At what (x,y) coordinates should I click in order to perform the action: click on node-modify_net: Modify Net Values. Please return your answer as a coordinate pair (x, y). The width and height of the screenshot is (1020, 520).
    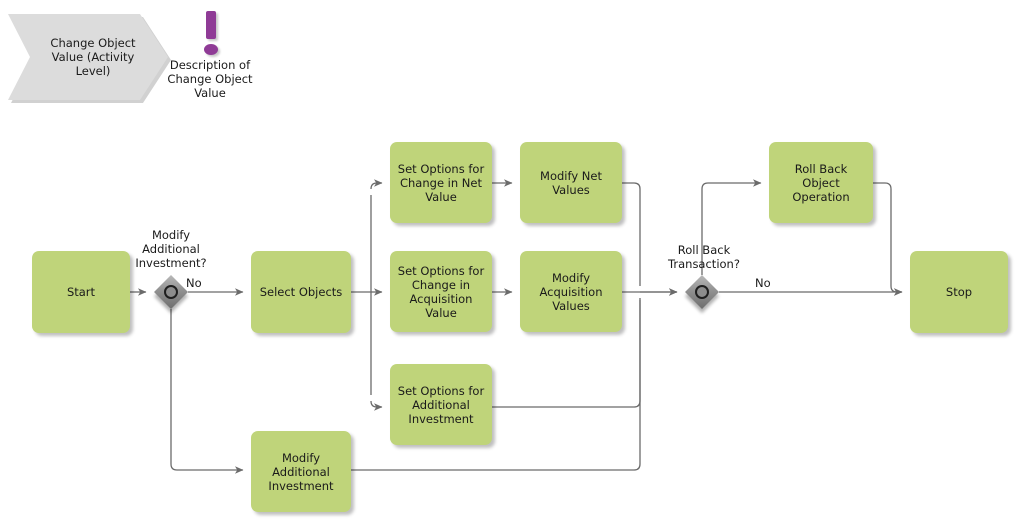
    Looking at the image, I should click on (571, 182).